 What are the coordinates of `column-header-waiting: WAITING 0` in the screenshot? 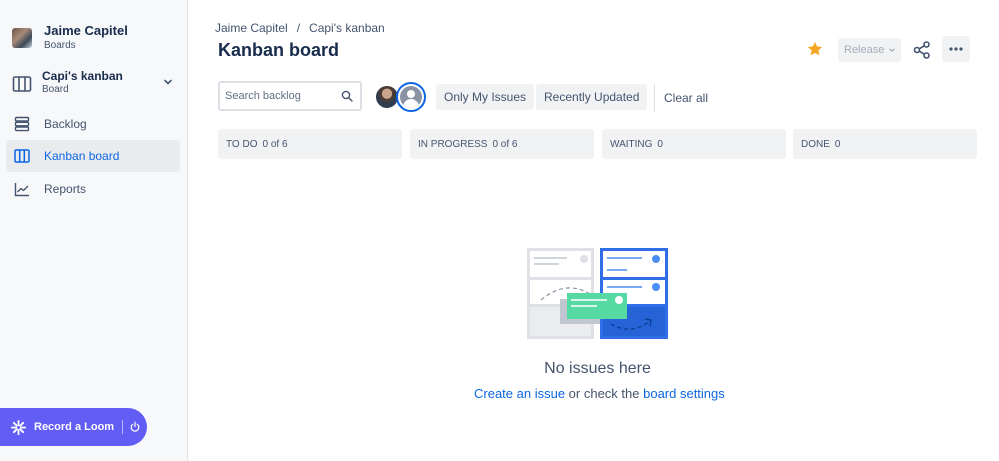 It's located at (694, 144).